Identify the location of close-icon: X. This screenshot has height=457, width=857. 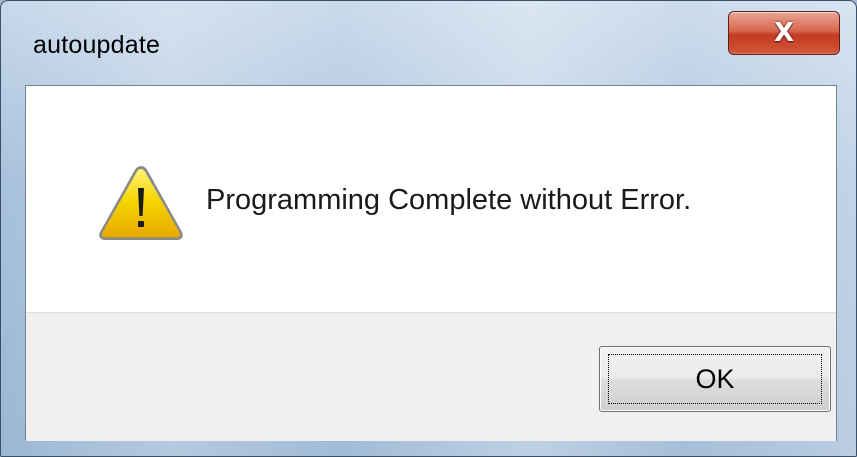
(784, 33).